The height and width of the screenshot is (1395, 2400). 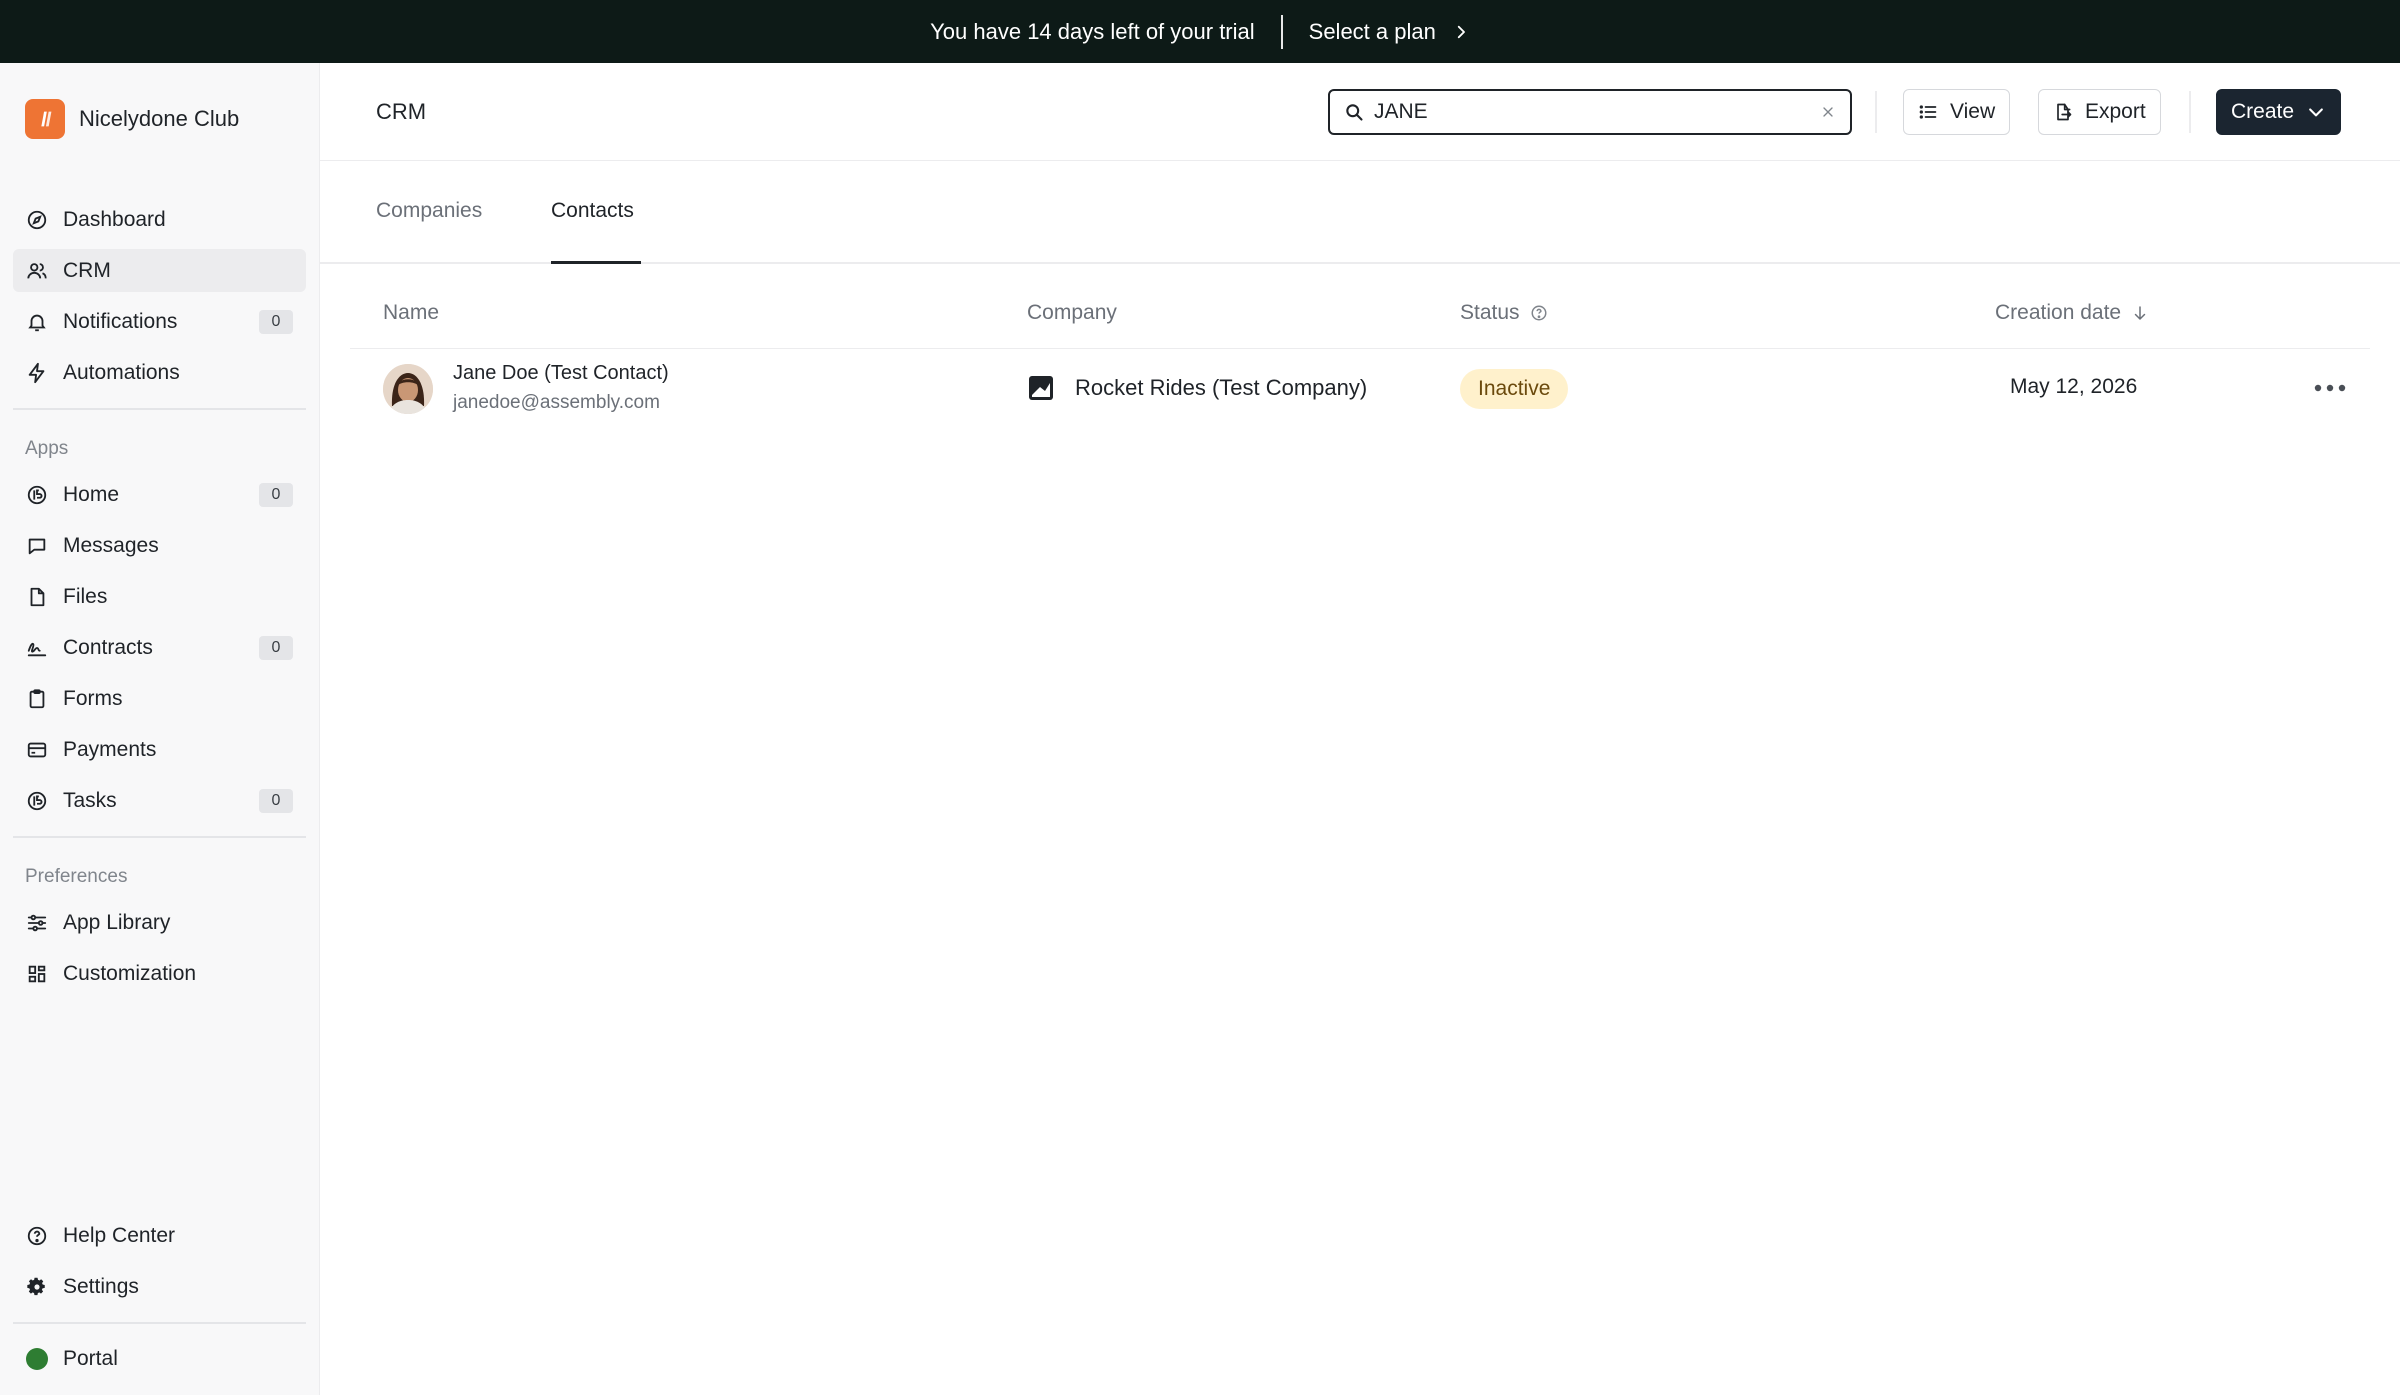 What do you see at coordinates (2140, 313) in the screenshot?
I see `sort-descending-icon` at bounding box center [2140, 313].